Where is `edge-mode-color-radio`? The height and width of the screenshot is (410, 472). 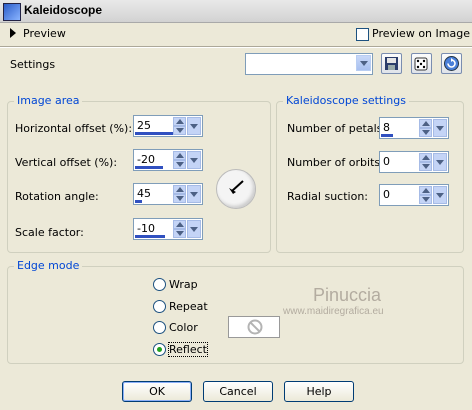 edge-mode-color-radio is located at coordinates (159, 327).